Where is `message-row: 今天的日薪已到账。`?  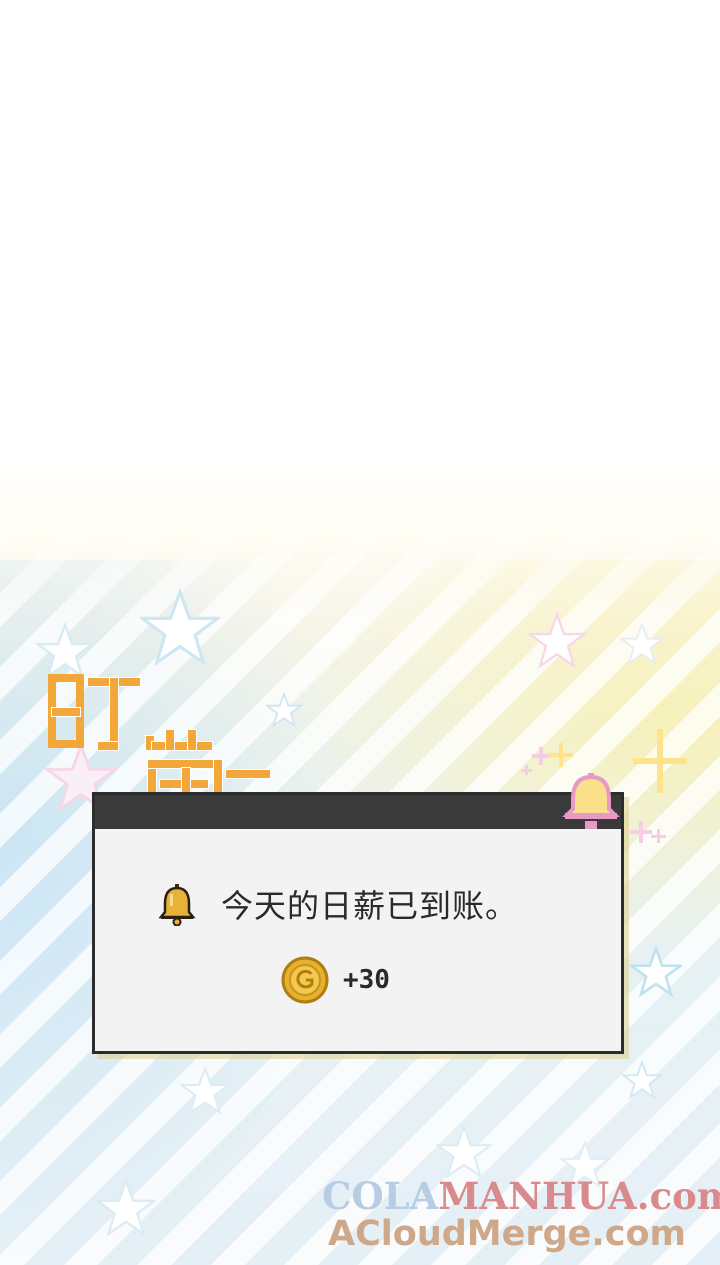
message-row: 今天的日薪已到账。 is located at coordinates (337, 904).